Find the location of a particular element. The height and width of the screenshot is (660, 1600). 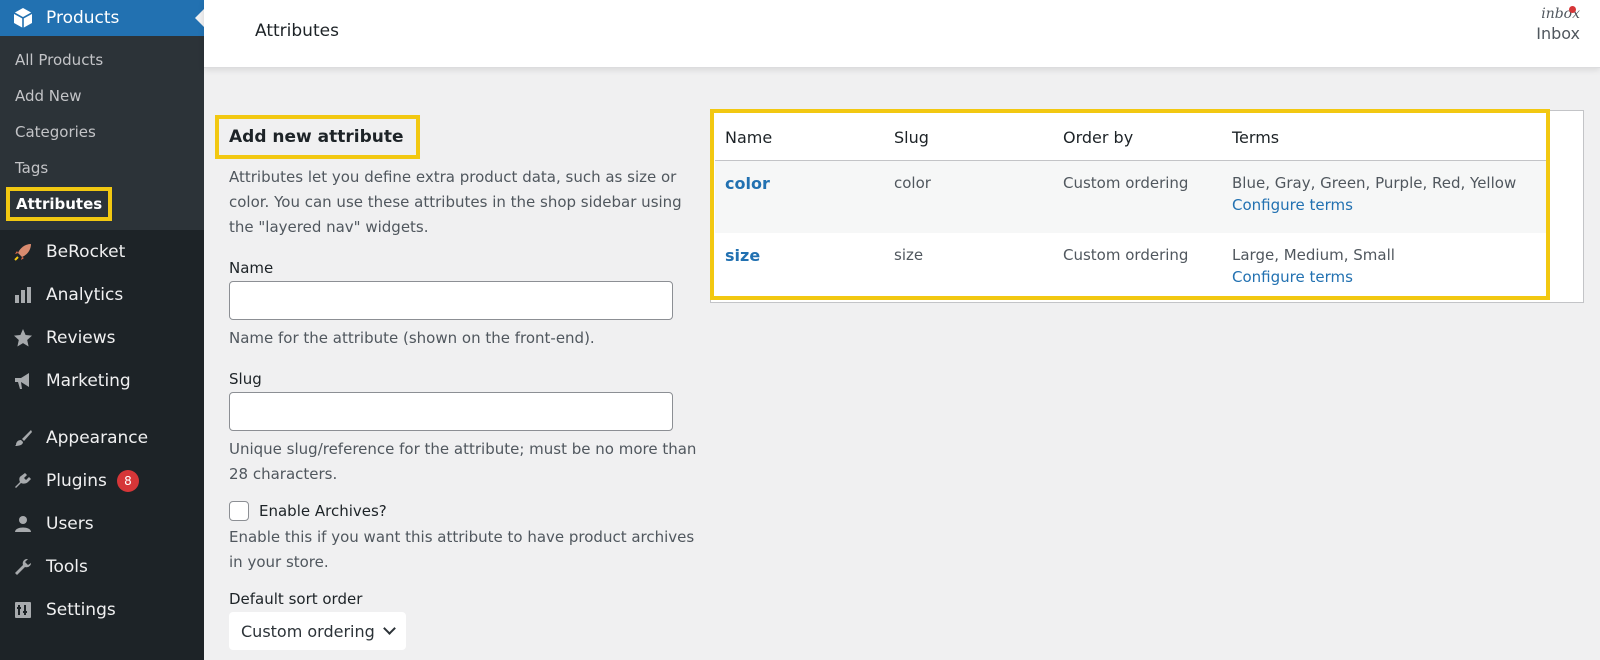

column-header-terms: Terms is located at coordinates (1385, 138).